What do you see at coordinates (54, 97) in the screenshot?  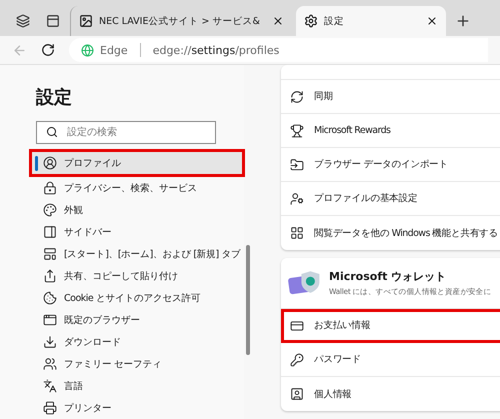 I see `settings-title: 設定` at bounding box center [54, 97].